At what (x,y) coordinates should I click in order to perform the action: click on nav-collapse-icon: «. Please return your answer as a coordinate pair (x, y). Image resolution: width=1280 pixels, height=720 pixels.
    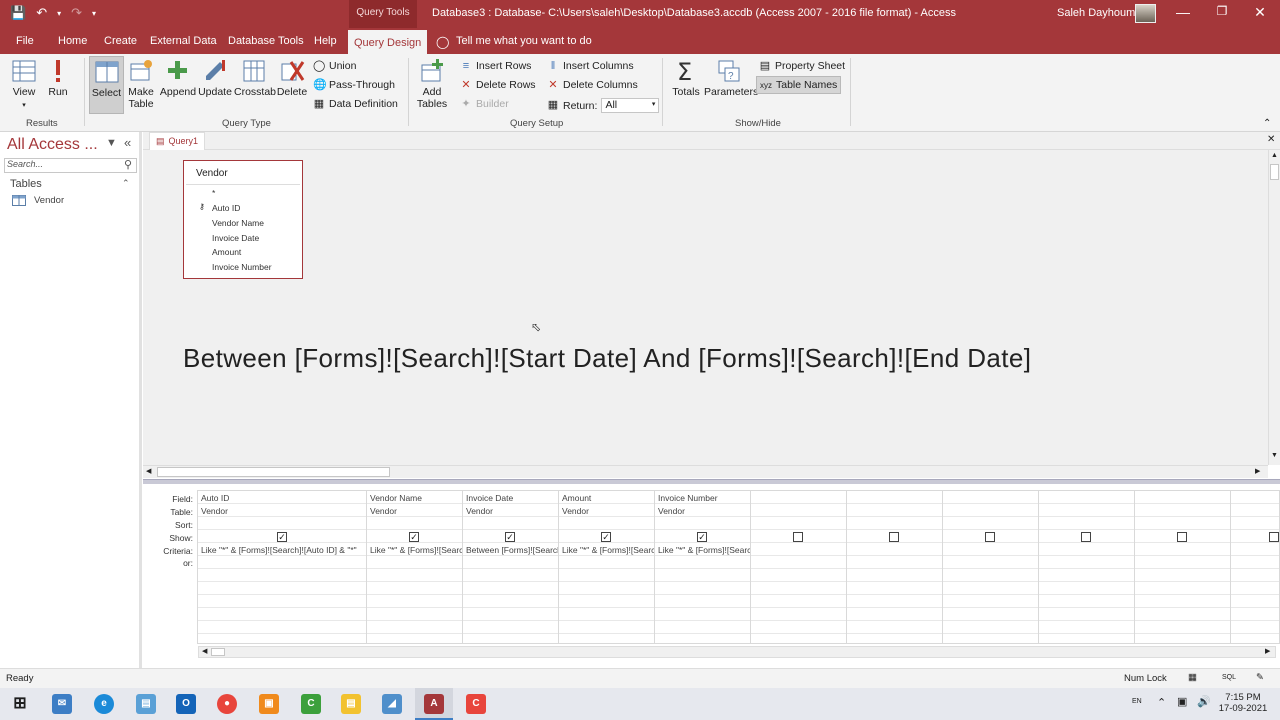
    Looking at the image, I should click on (127, 142).